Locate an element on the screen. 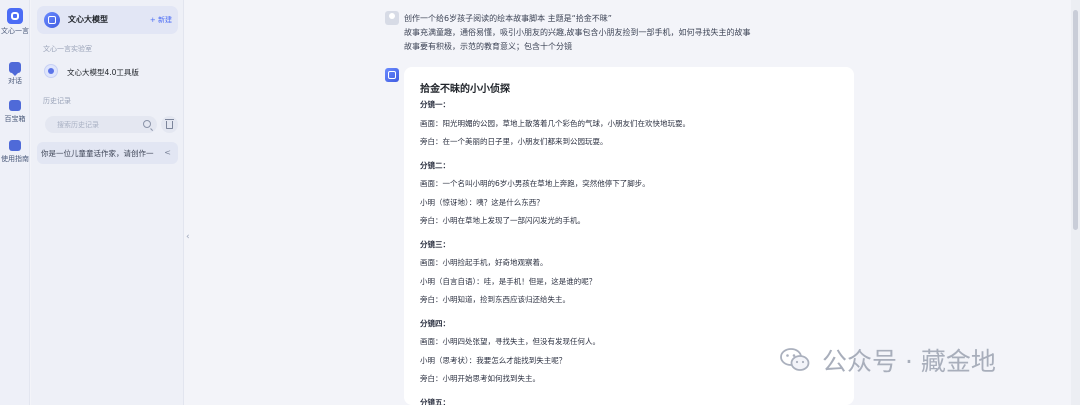 Image resolution: width=1080 pixels, height=405 pixels. prompt-line: 故事要有积极，示范的教育意义；包含十个分镜 is located at coordinates (488, 46).